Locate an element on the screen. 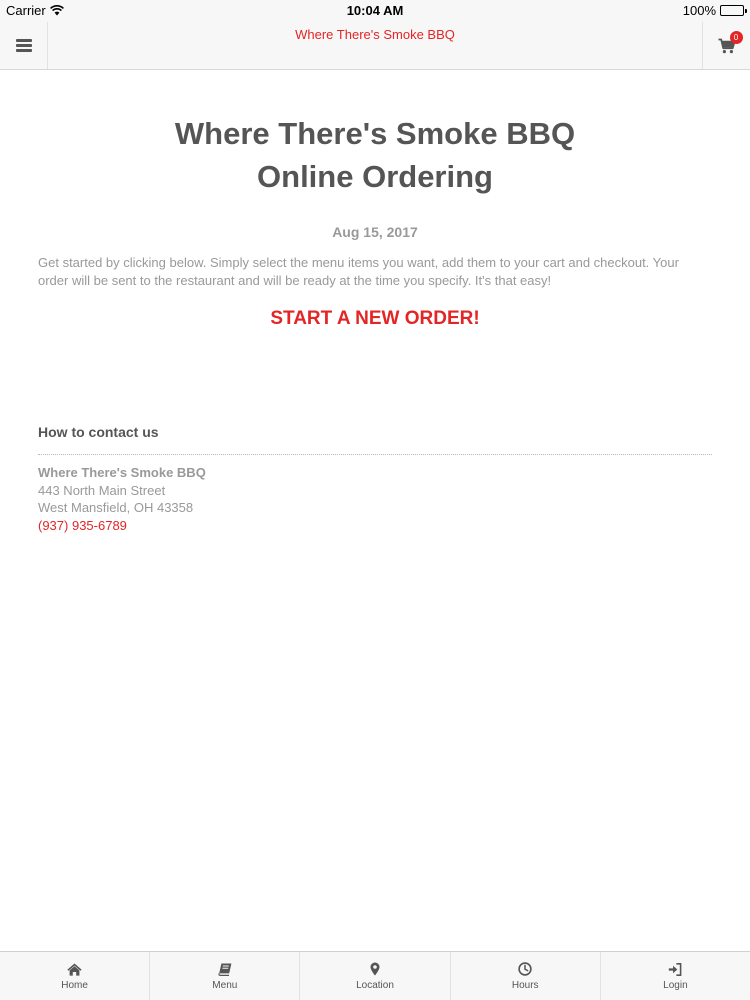  cart-button: 0 is located at coordinates (726, 45).